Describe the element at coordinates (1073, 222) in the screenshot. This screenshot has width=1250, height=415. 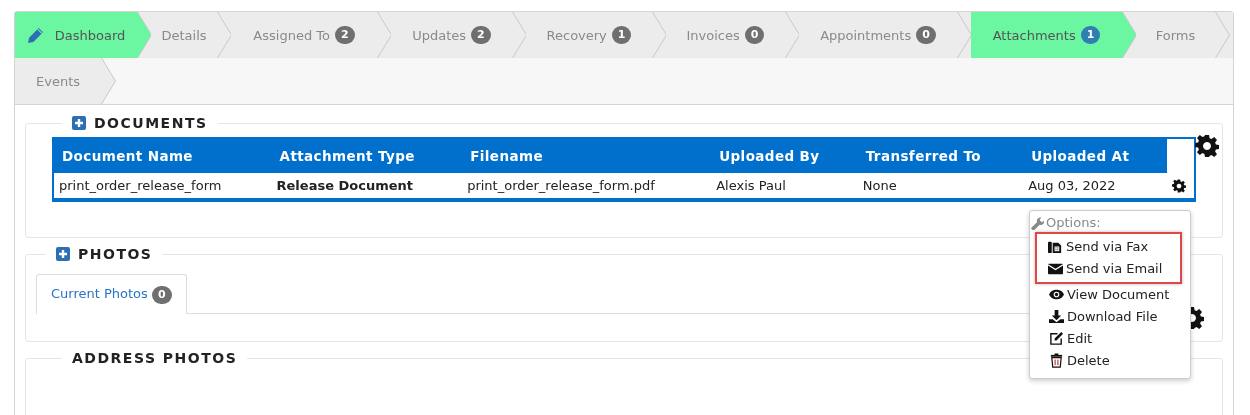
I see `menu-header: Options:` at that location.